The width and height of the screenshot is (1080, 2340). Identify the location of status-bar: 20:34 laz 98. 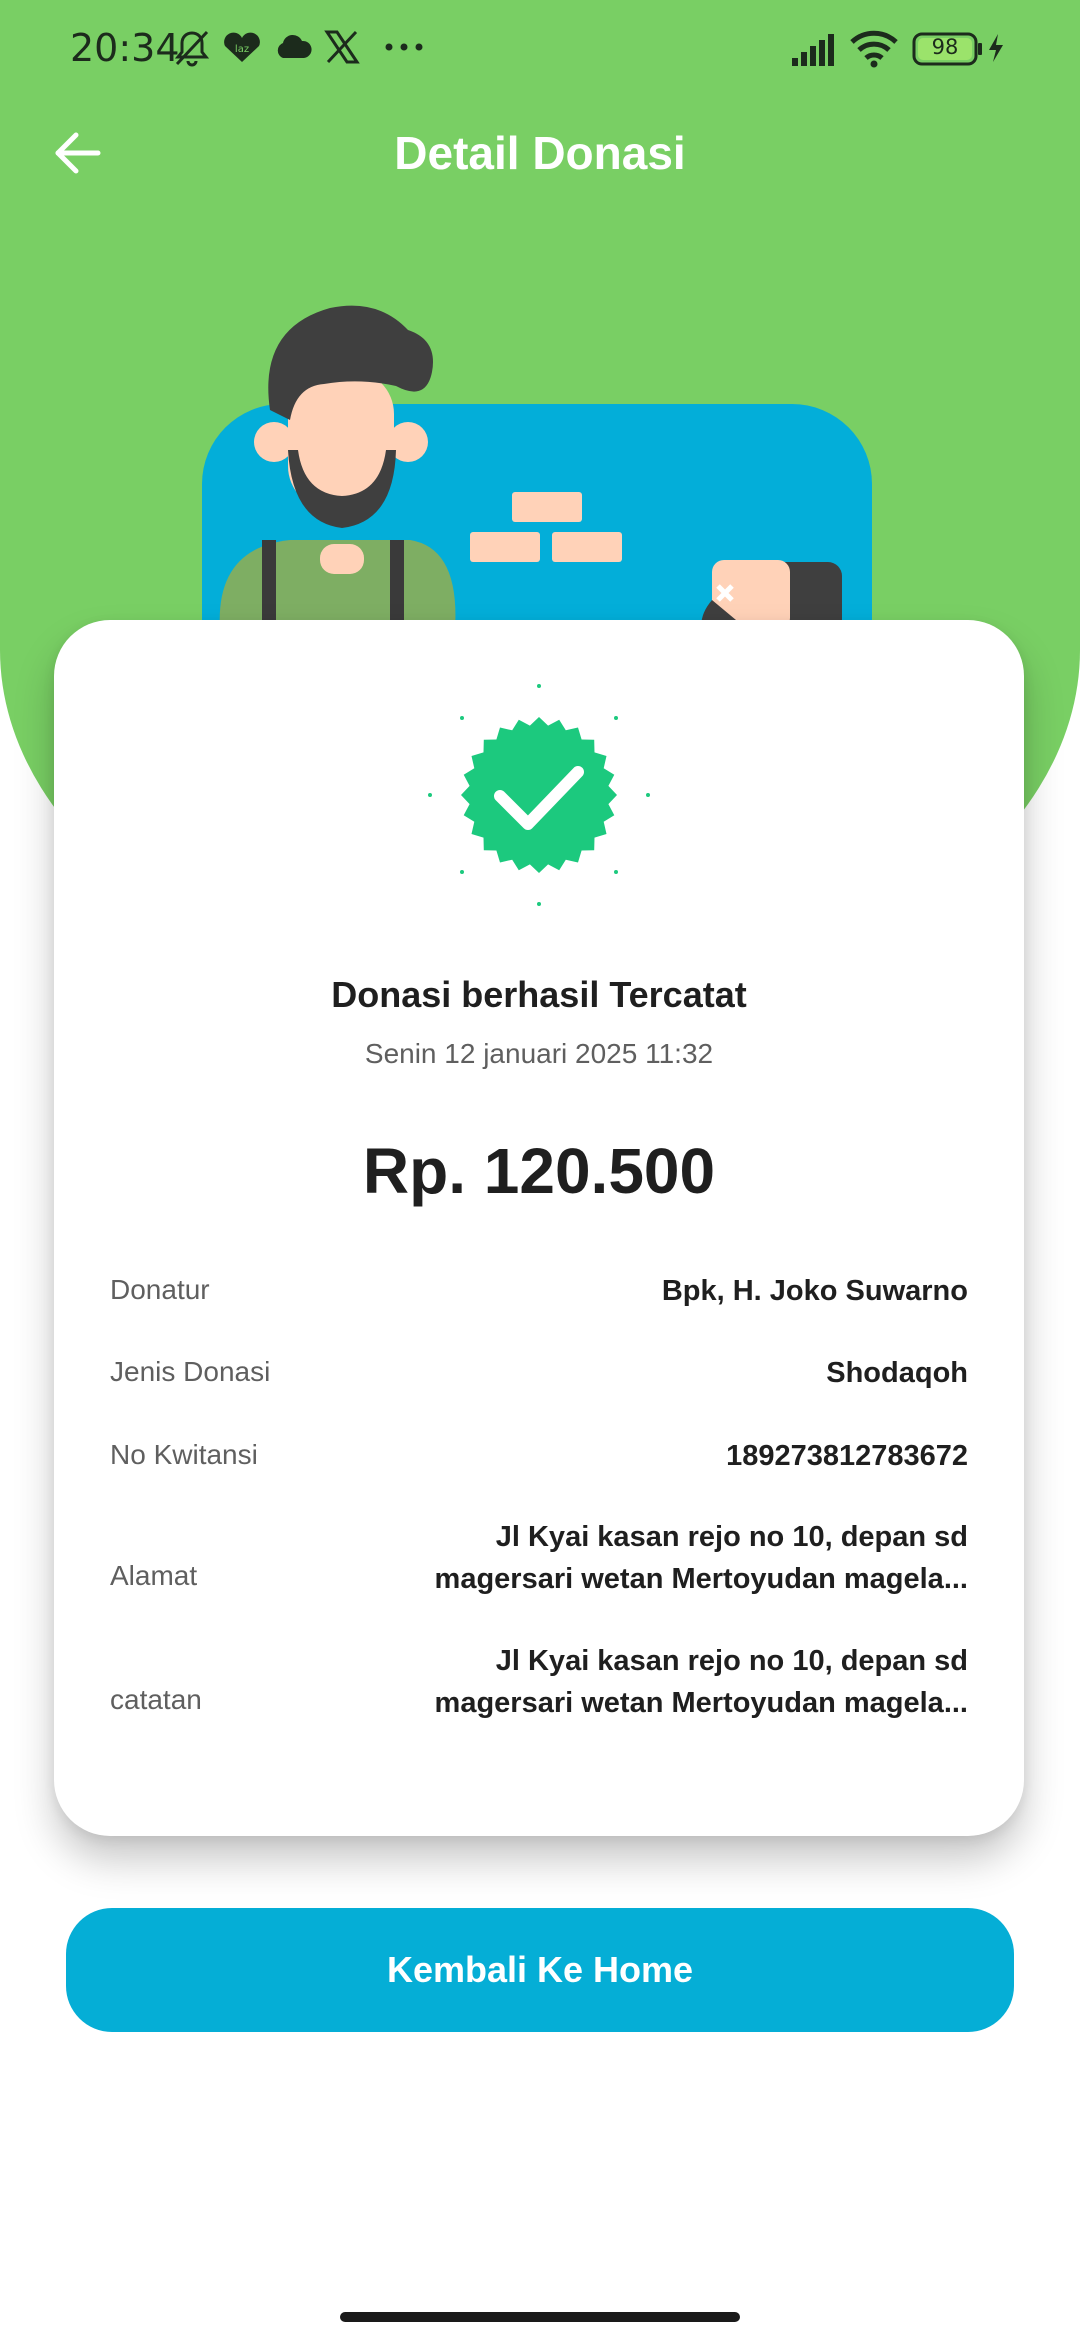
(540, 48).